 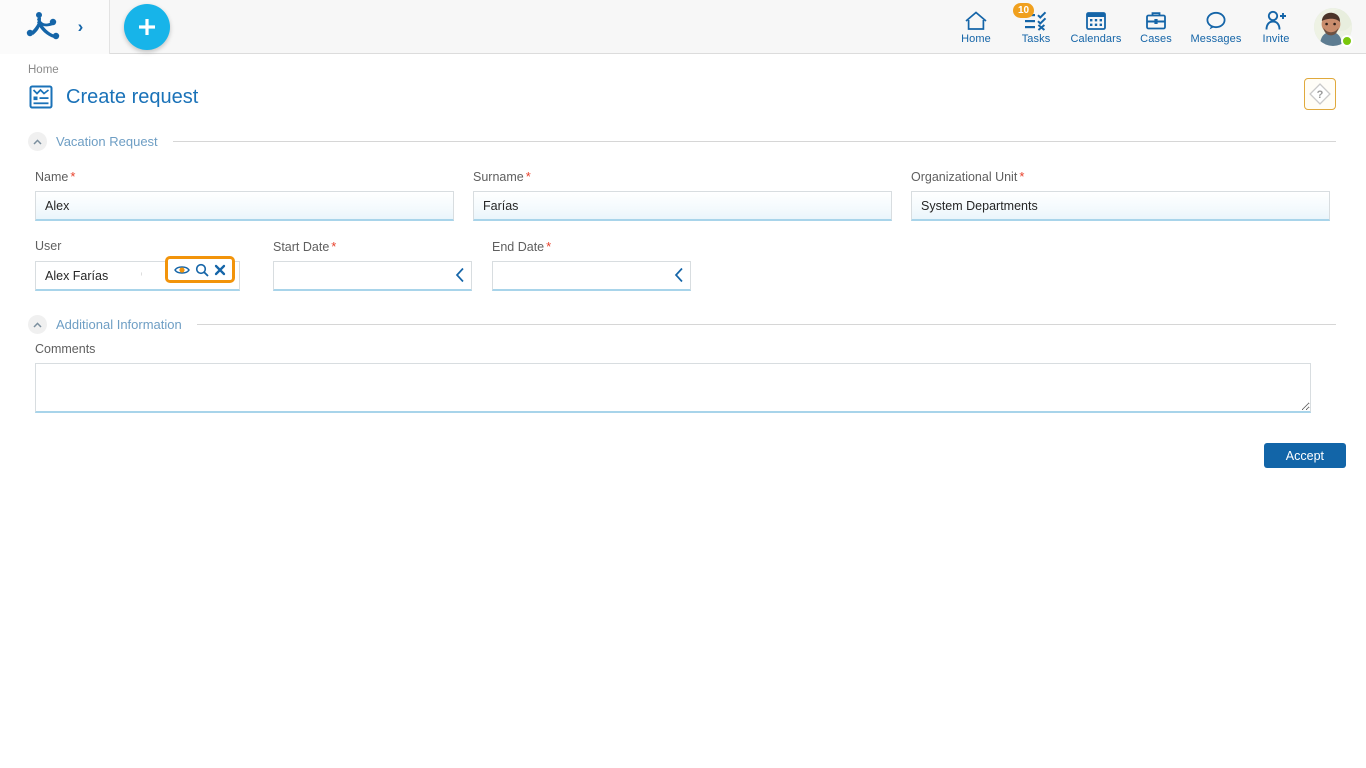 I want to click on app-logo-icon, so click(x=43, y=27).